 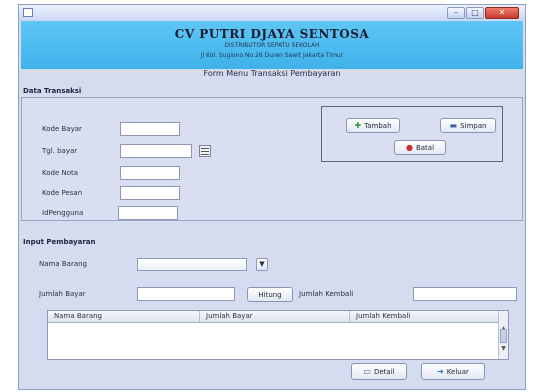 What do you see at coordinates (28, 12) in the screenshot?
I see `app-icon` at bounding box center [28, 12].